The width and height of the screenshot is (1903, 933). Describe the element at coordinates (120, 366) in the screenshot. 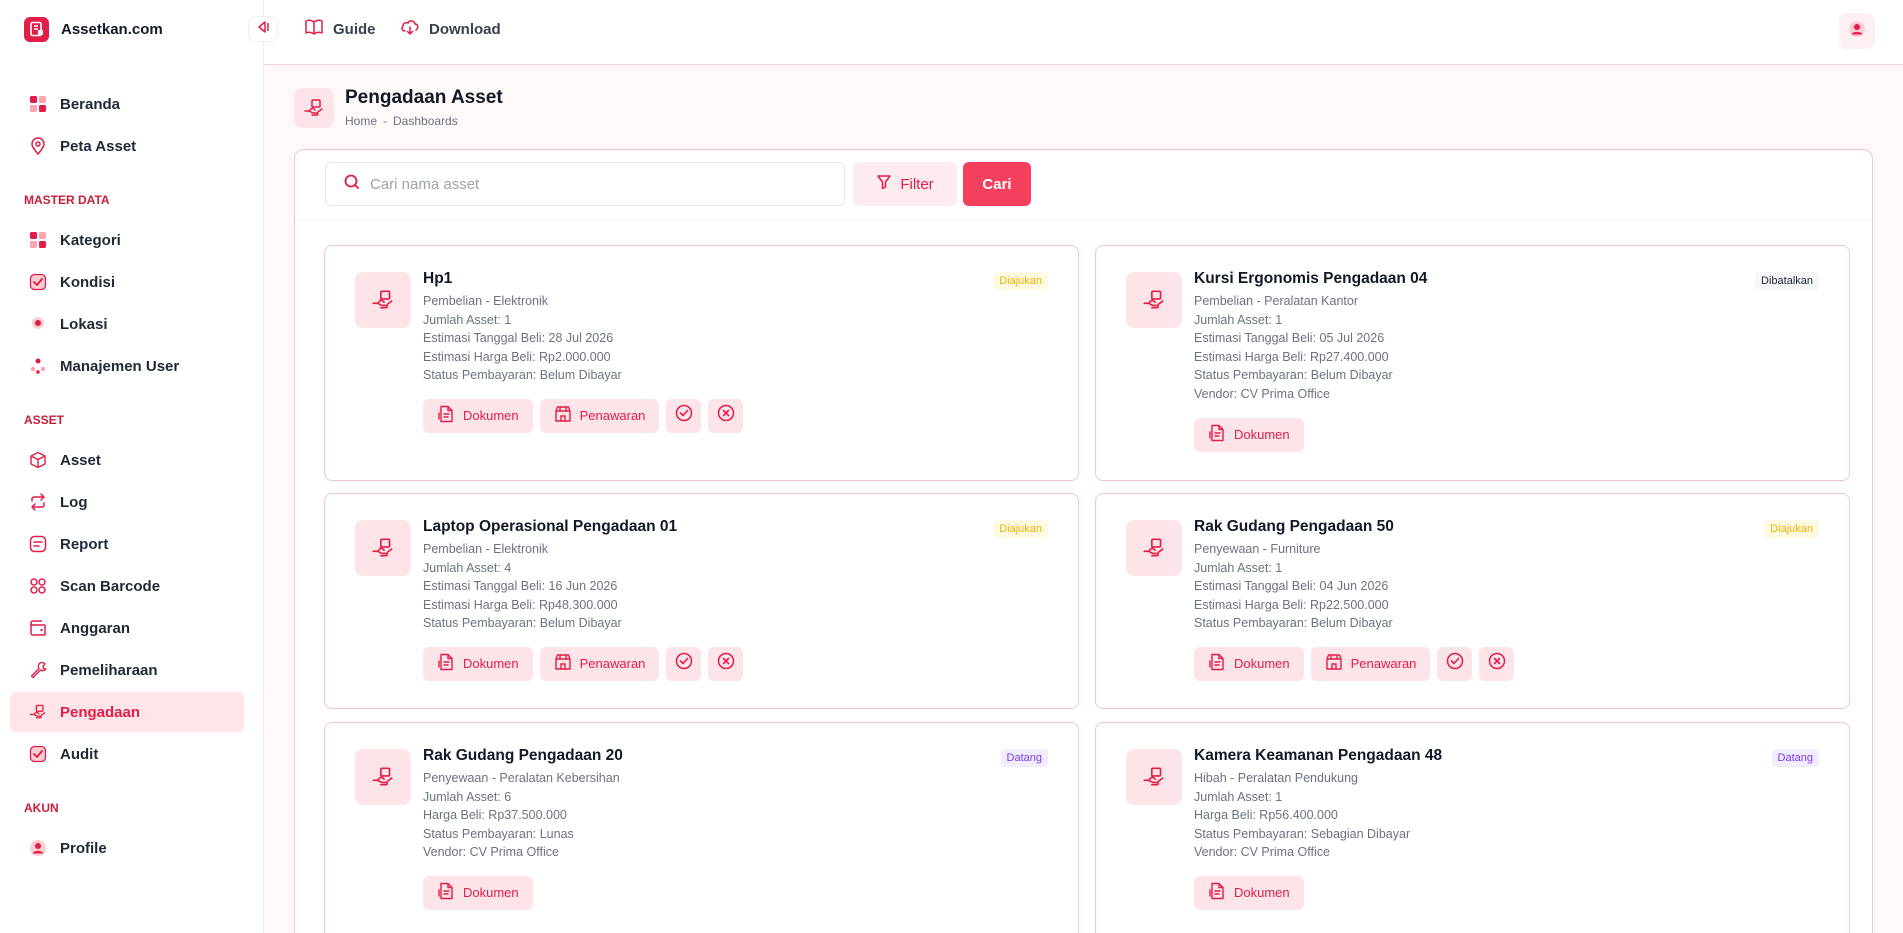

I see `sidebar-item-label: Manajemen User` at that location.